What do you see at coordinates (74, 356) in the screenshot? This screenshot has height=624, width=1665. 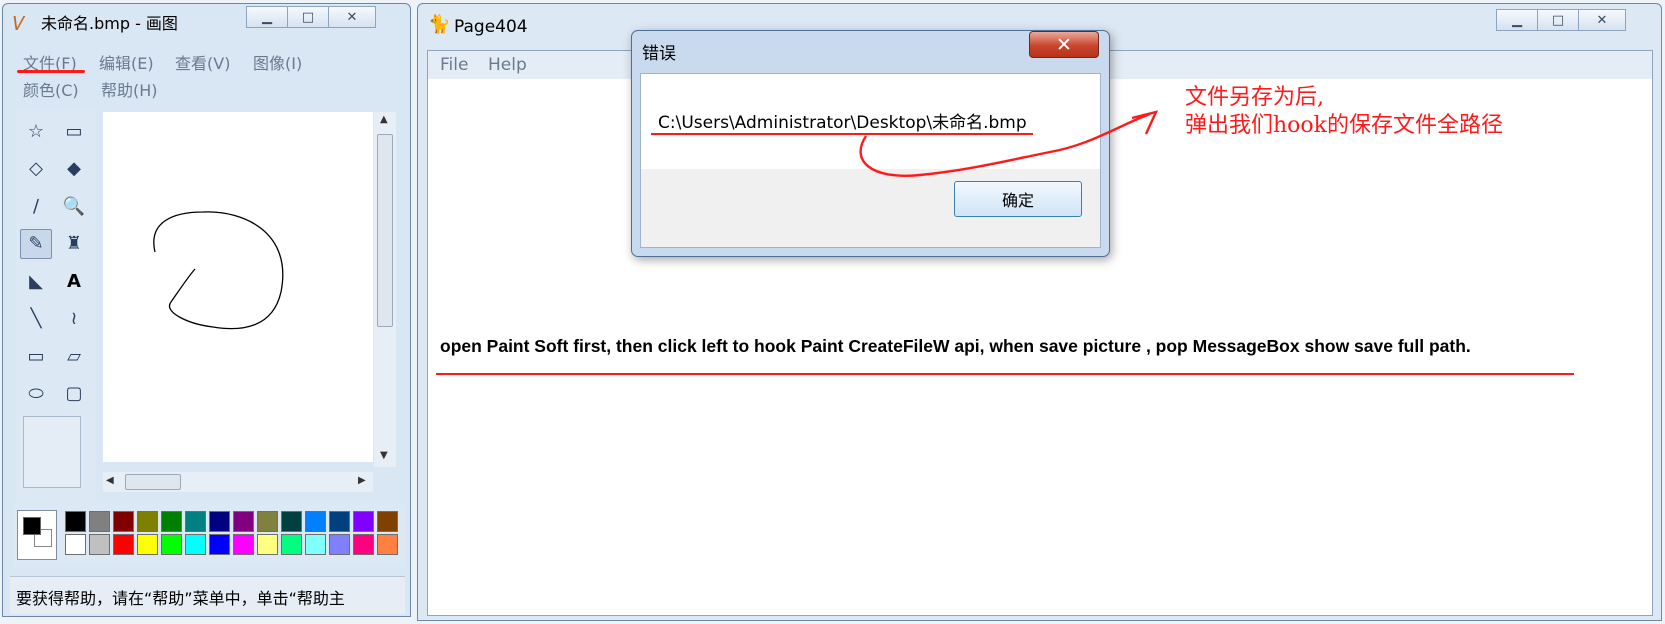 I see `polygon-tool: ▱` at bounding box center [74, 356].